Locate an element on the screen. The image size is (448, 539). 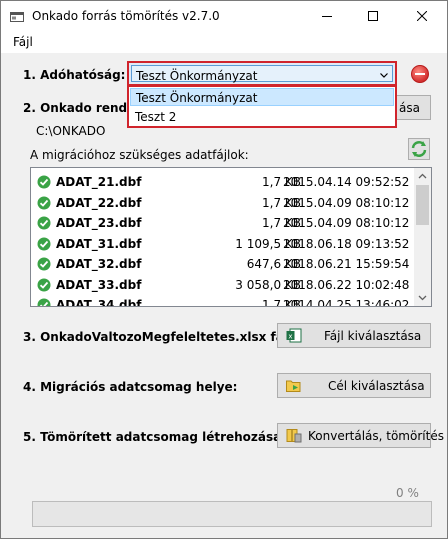
file-name: ADAT_31.dbf is located at coordinates (99, 243).